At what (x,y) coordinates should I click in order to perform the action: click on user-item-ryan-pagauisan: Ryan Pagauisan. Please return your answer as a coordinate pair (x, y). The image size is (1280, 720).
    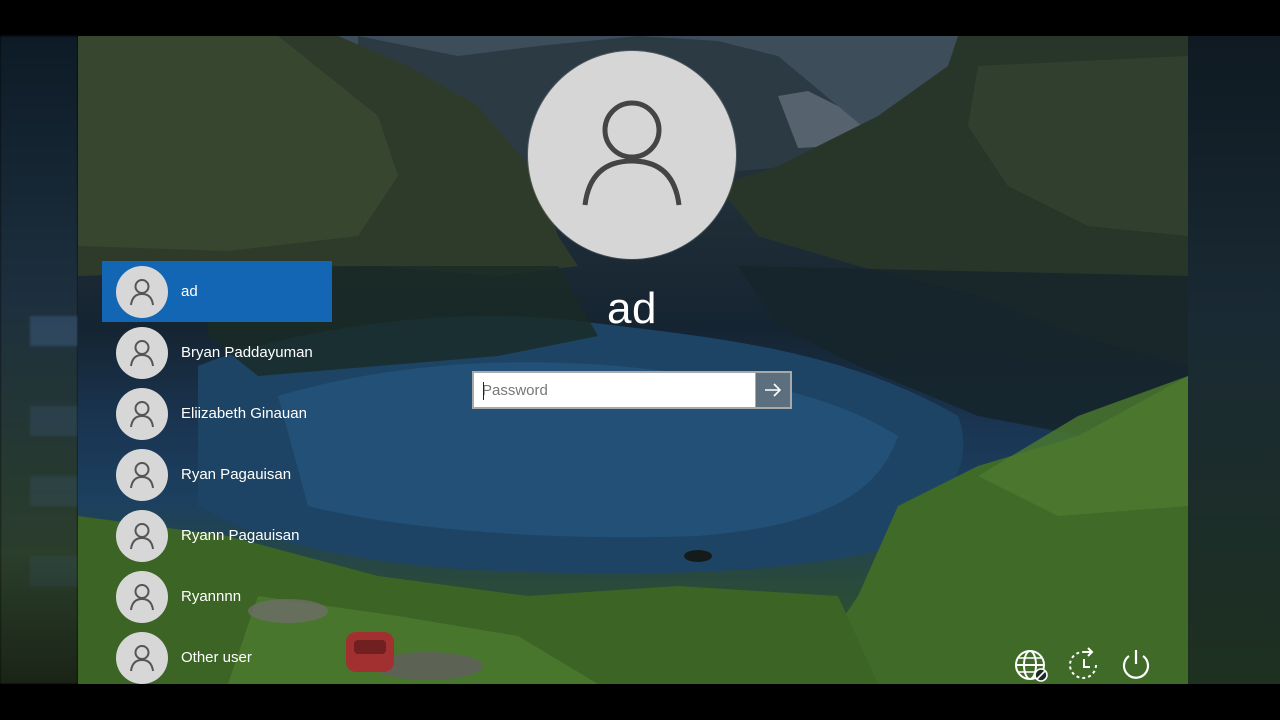
    Looking at the image, I should click on (217, 474).